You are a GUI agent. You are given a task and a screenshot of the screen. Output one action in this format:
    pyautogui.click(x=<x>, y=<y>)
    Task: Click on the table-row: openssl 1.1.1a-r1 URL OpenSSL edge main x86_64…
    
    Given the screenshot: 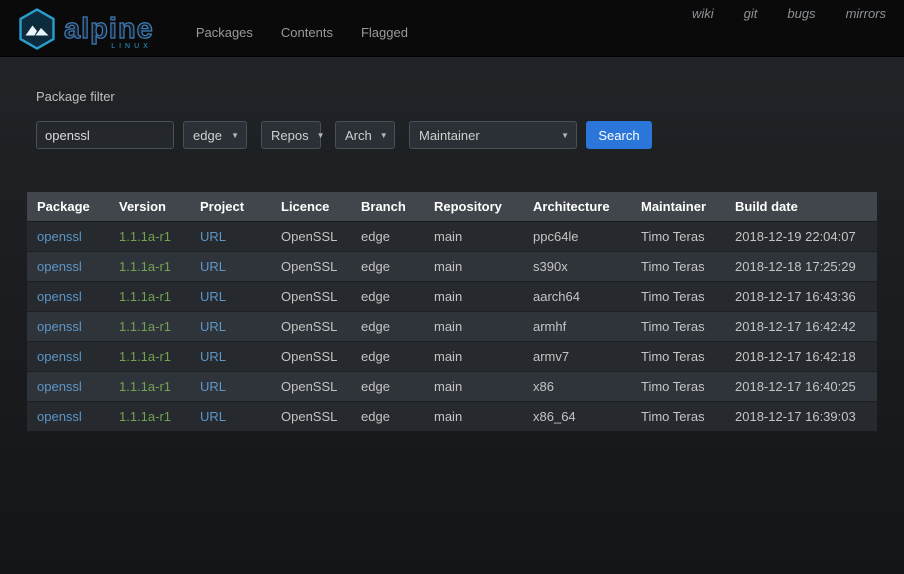 What is the action you would take?
    pyautogui.click(x=452, y=416)
    